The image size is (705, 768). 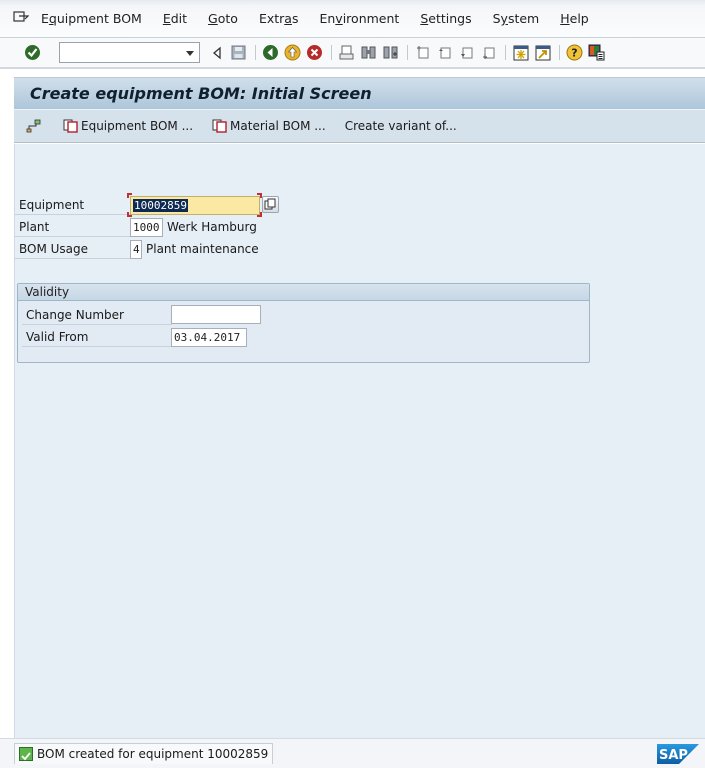 What do you see at coordinates (238, 52) in the screenshot?
I see `save-icon` at bounding box center [238, 52].